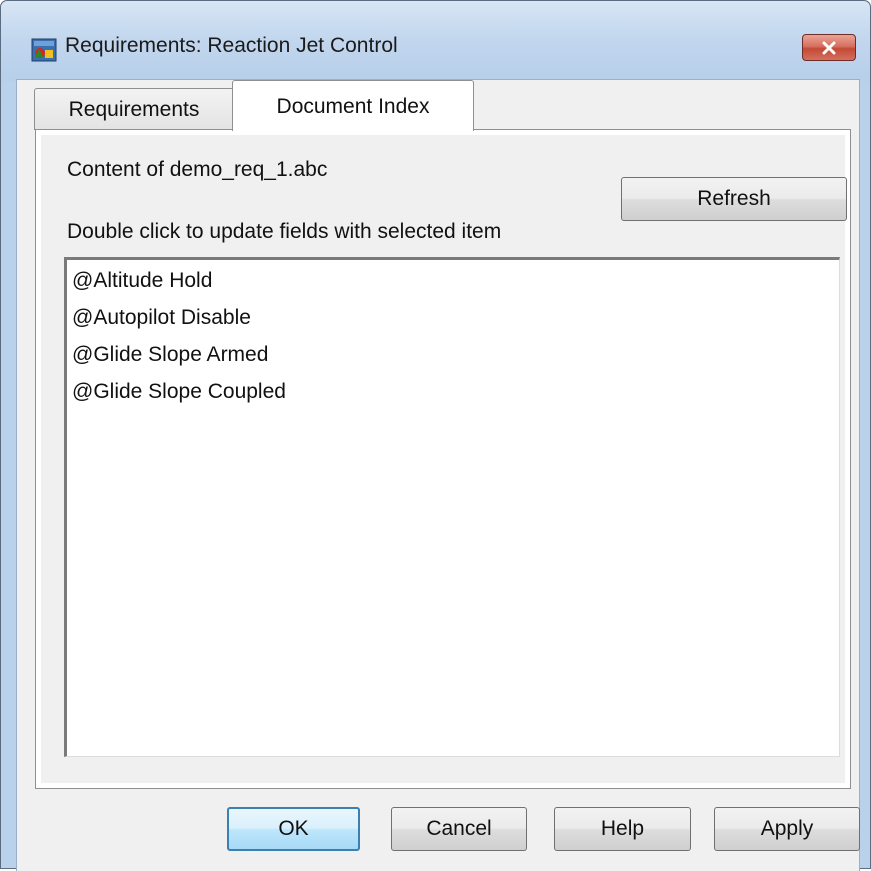 The height and width of the screenshot is (871, 871). Describe the element at coordinates (787, 829) in the screenshot. I see `apply-button: Apply` at that location.